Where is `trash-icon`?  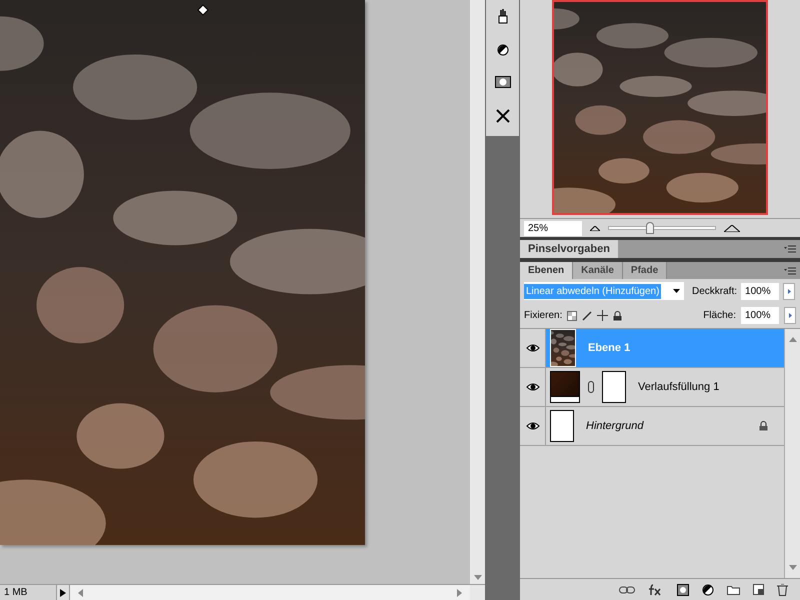
trash-icon is located at coordinates (782, 590).